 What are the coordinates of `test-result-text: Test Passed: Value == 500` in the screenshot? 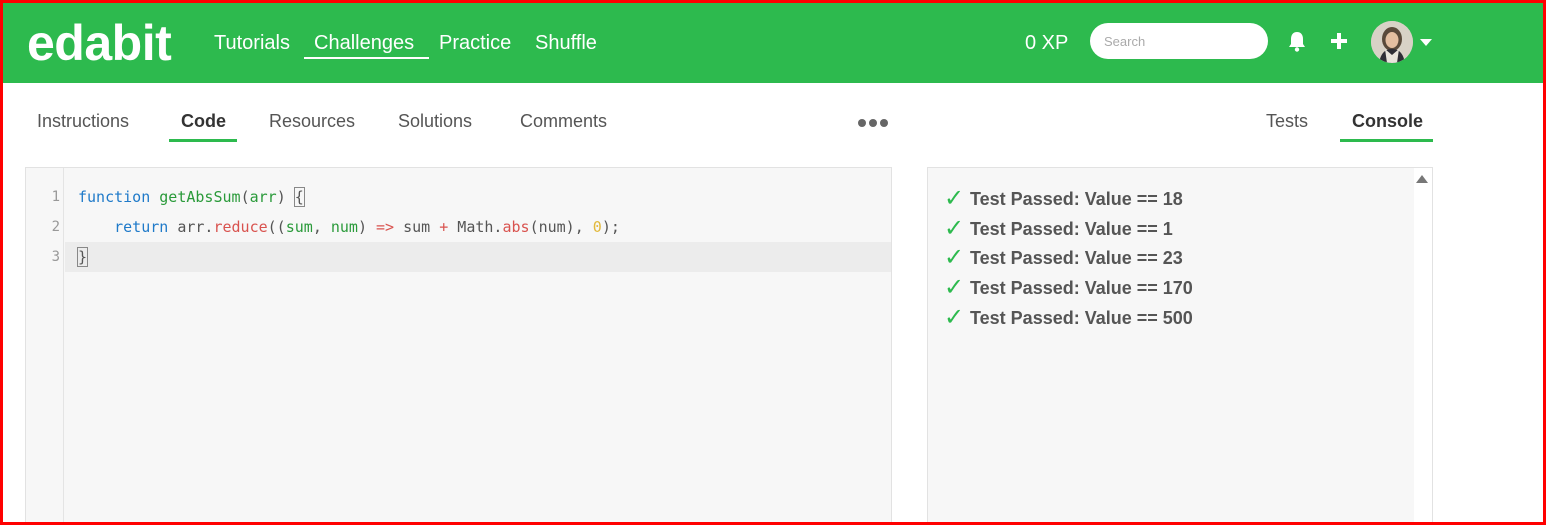 It's located at (1081, 318).